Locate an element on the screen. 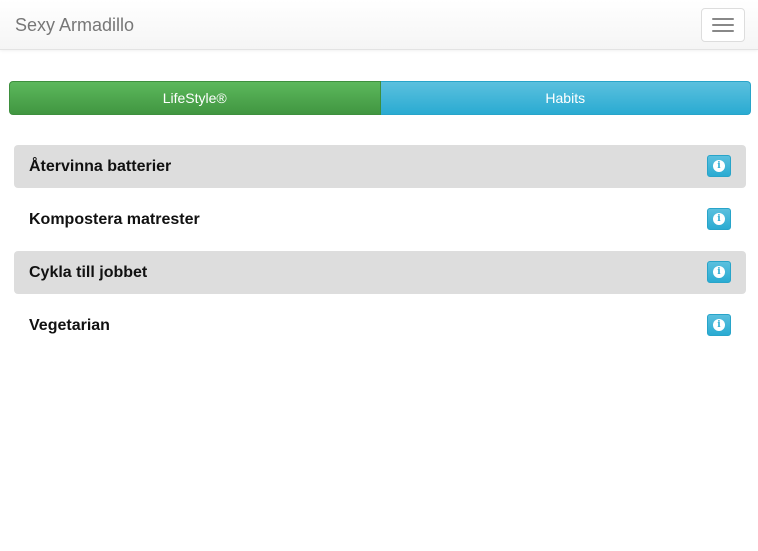 Image resolution: width=758 pixels, height=551 pixels. list-item: Kompostera matrester i is located at coordinates (380, 219).